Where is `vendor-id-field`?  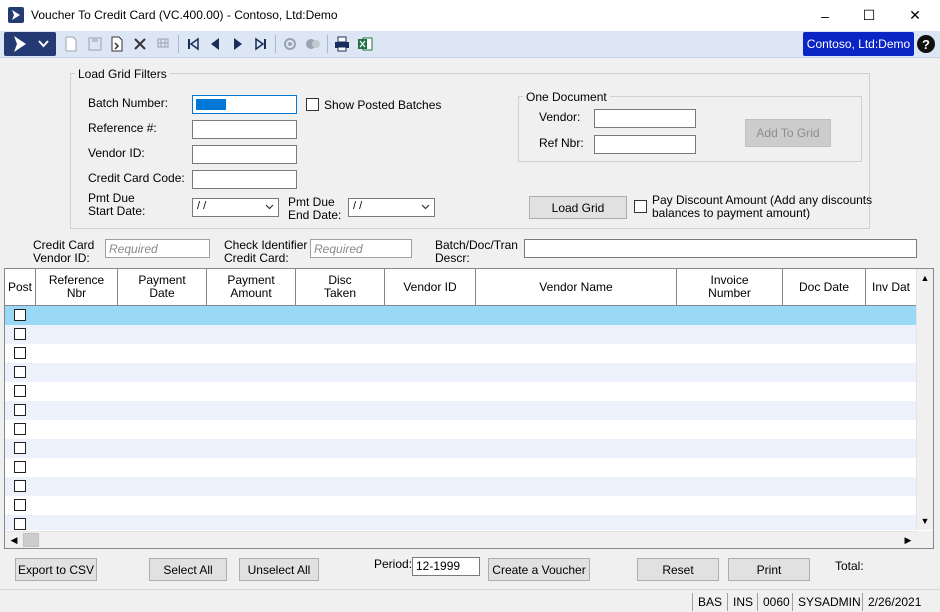 vendor-id-field is located at coordinates (244, 154).